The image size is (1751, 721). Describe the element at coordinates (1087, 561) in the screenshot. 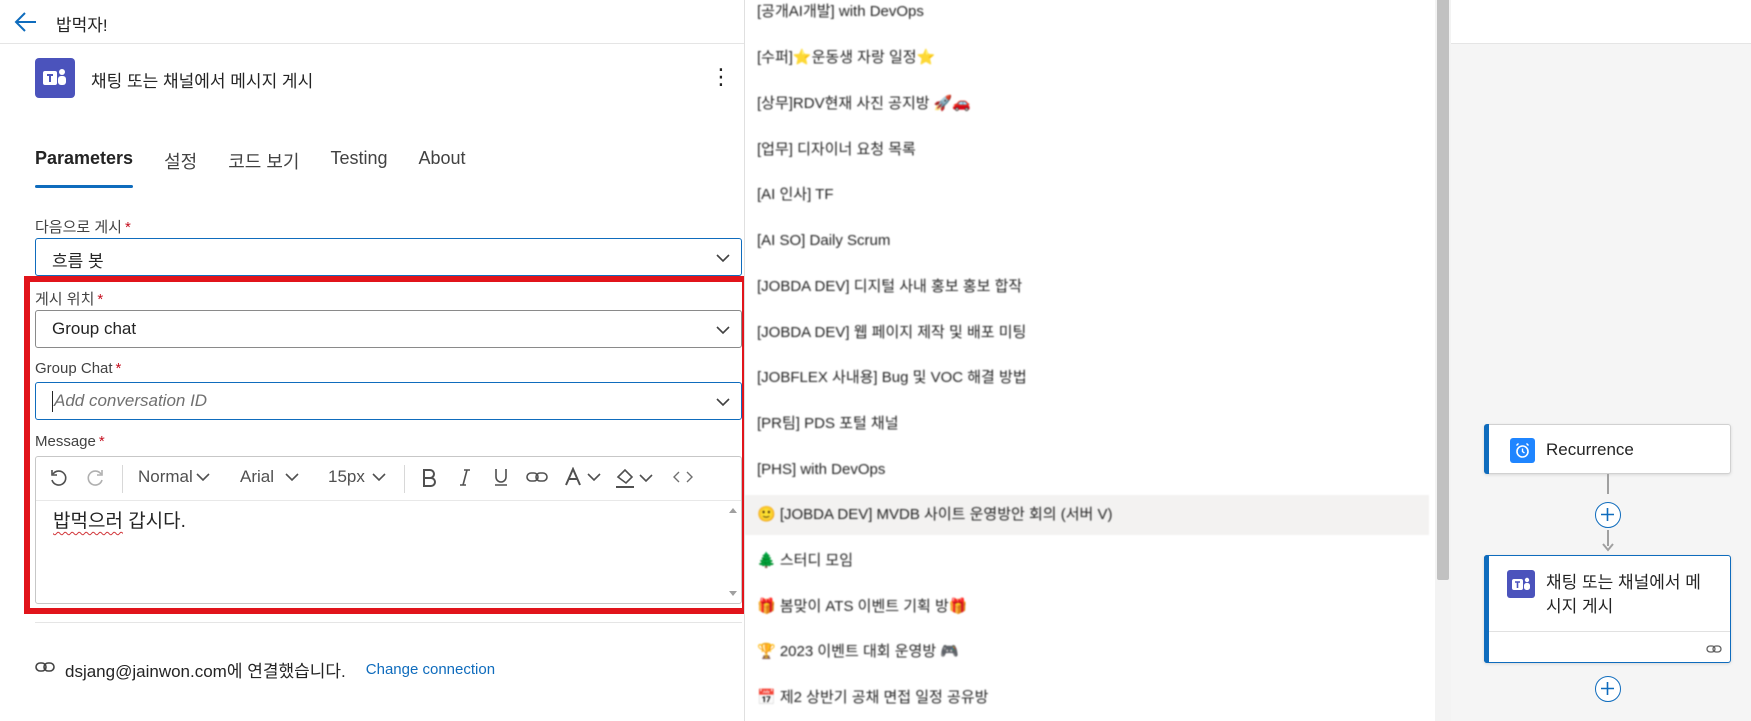

I see `list-item: 🌲 스터디 모임` at that location.